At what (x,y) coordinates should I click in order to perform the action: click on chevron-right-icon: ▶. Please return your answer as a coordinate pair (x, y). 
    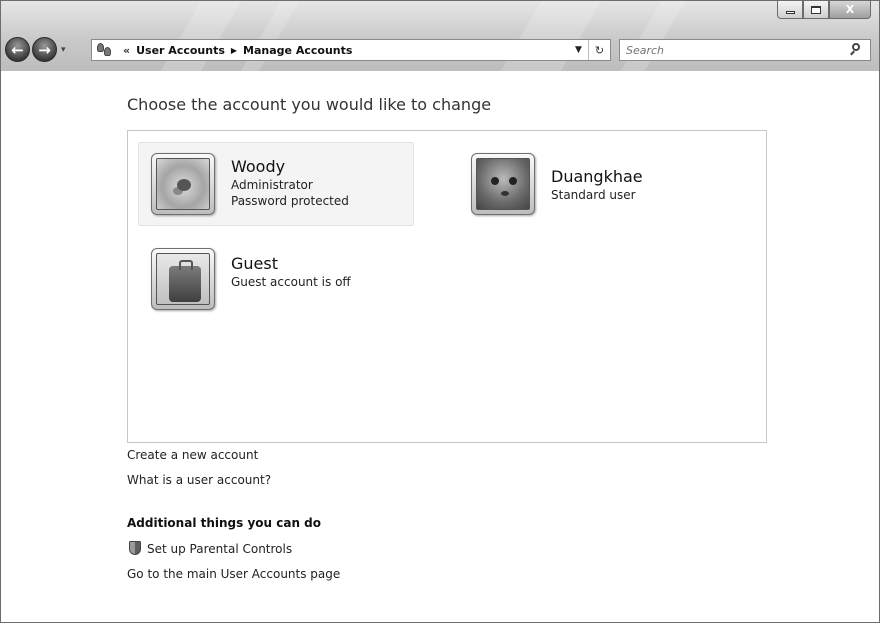
    Looking at the image, I should click on (234, 50).